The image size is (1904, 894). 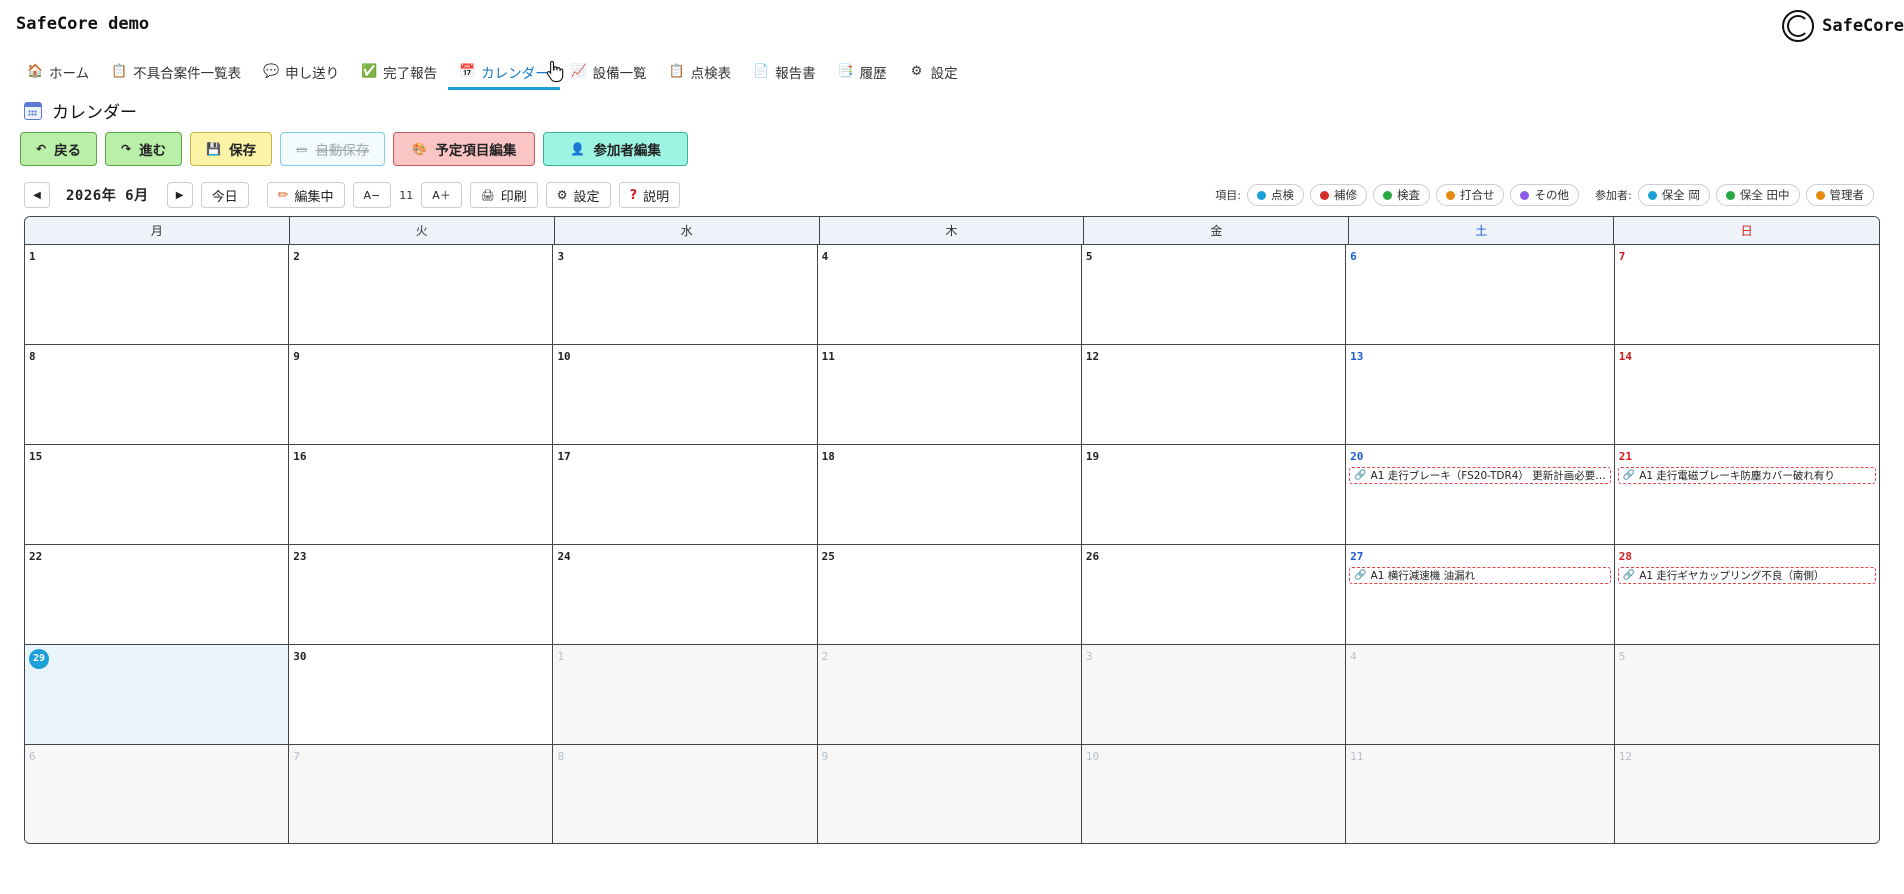 I want to click on nav-tab-6: 📋 点検表, so click(x=700, y=73).